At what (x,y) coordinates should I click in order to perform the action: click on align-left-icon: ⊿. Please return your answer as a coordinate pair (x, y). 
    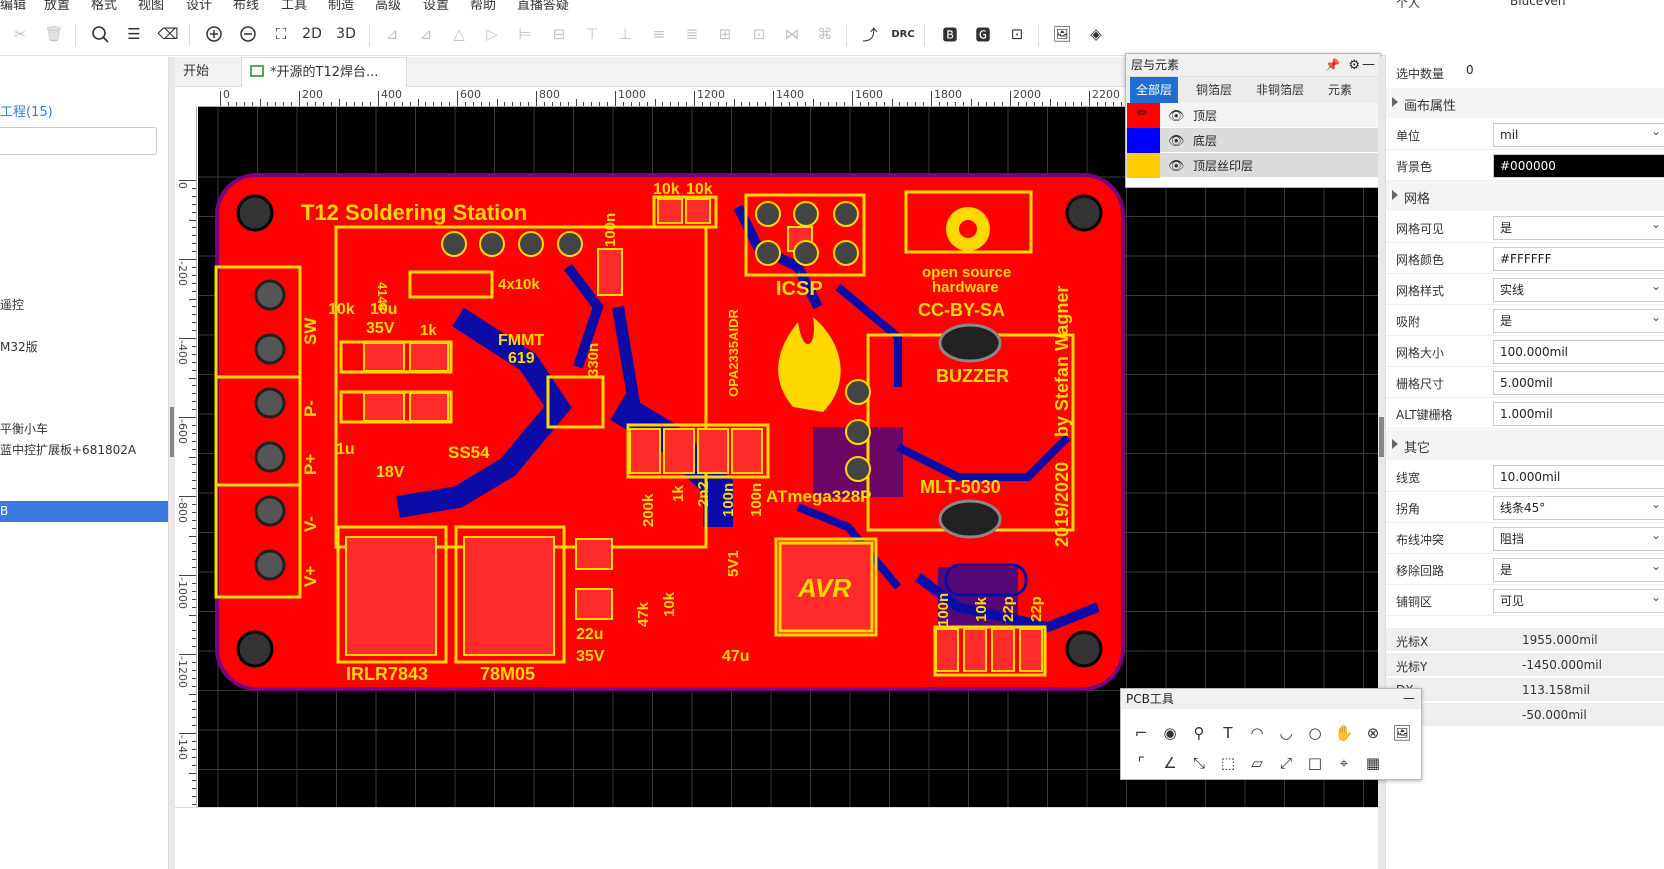
    Looking at the image, I should click on (392, 34).